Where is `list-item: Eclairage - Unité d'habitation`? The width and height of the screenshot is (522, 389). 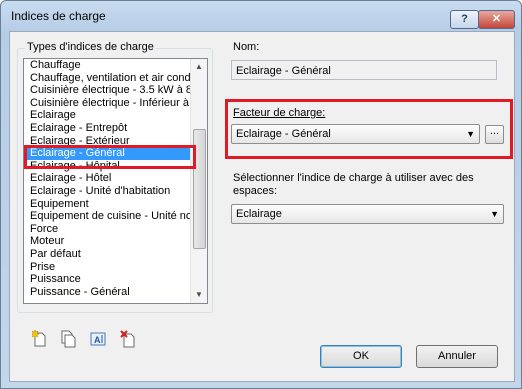
list-item: Eclairage - Unité d'habitation is located at coordinates (107, 191).